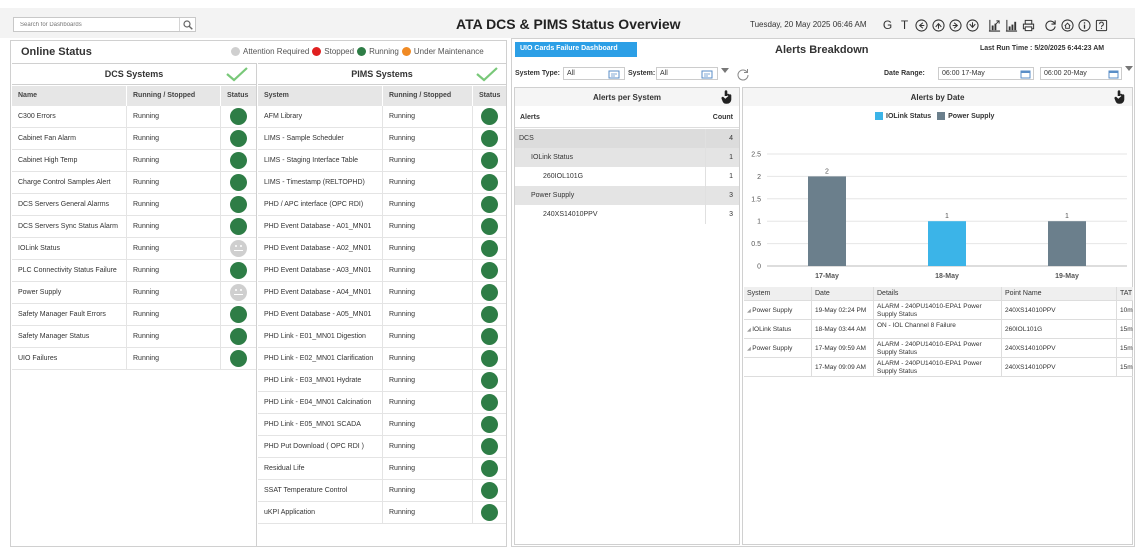 The image size is (1135, 547). What do you see at coordinates (134, 139) in the screenshot?
I see `table-row: Cabinet Fan Alarm Running` at bounding box center [134, 139].